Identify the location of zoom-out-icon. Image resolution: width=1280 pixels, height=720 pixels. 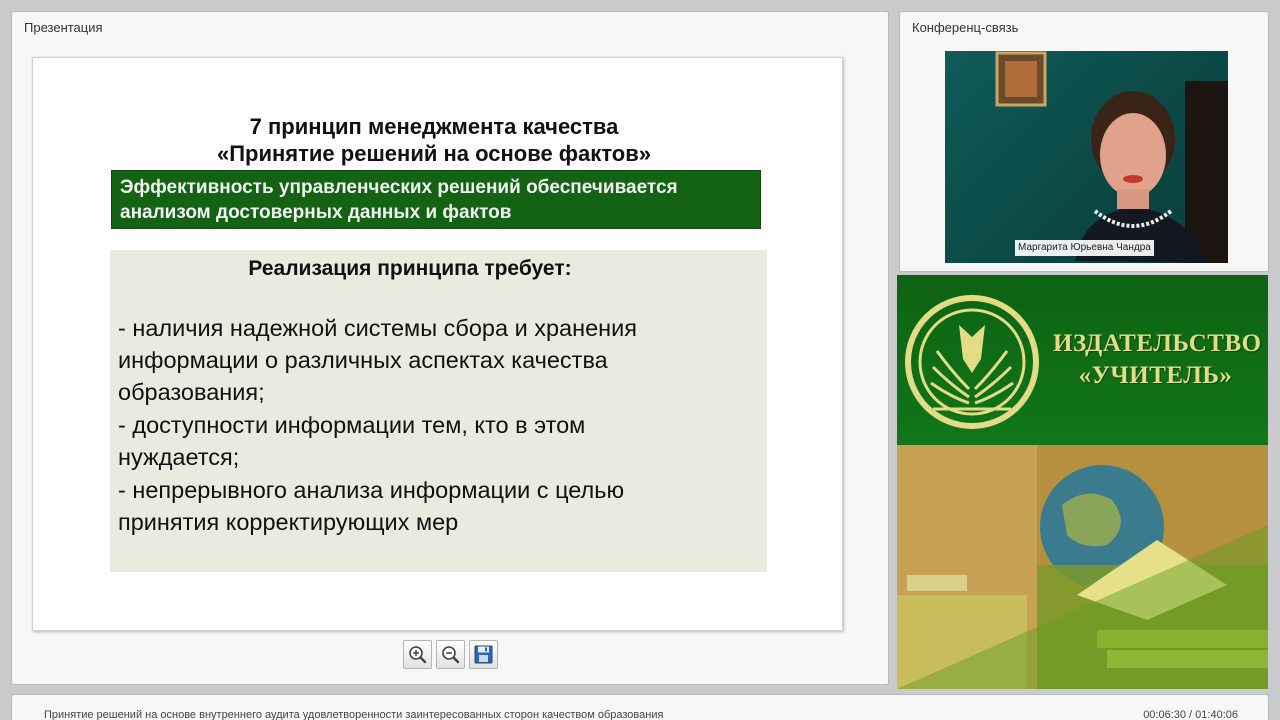
(451, 655).